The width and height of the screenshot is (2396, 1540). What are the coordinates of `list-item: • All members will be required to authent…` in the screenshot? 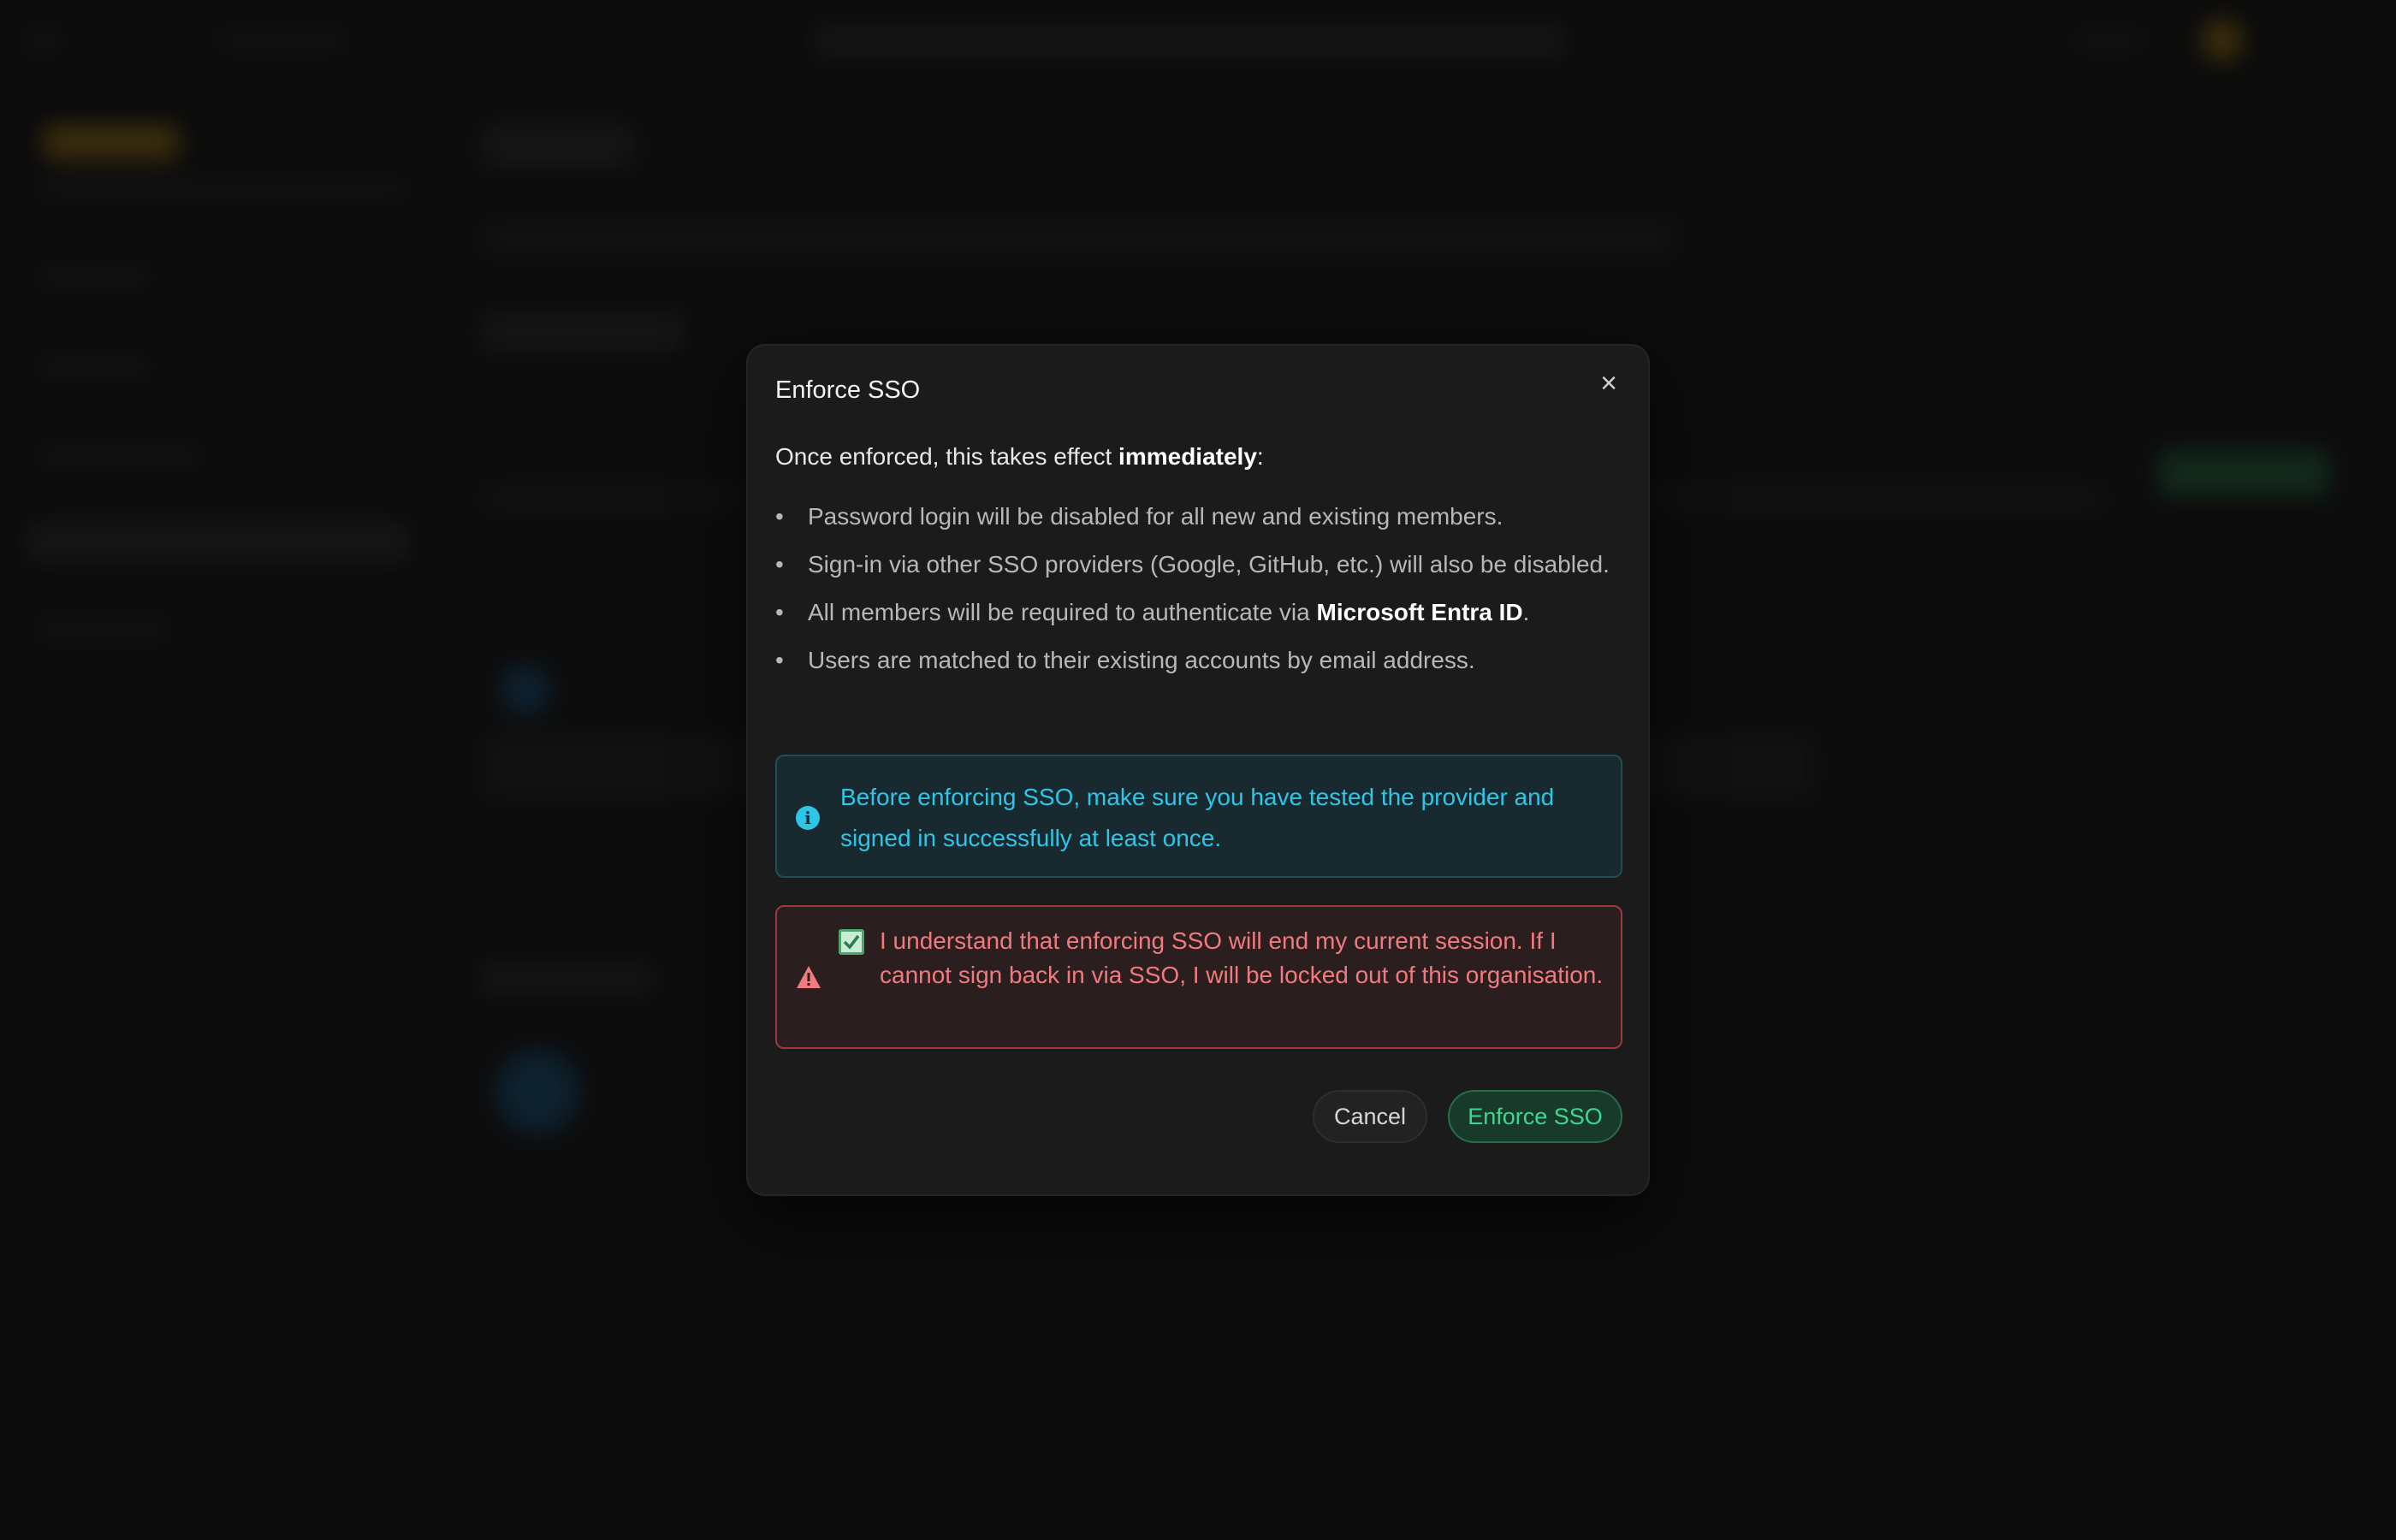 It's located at (1198, 612).